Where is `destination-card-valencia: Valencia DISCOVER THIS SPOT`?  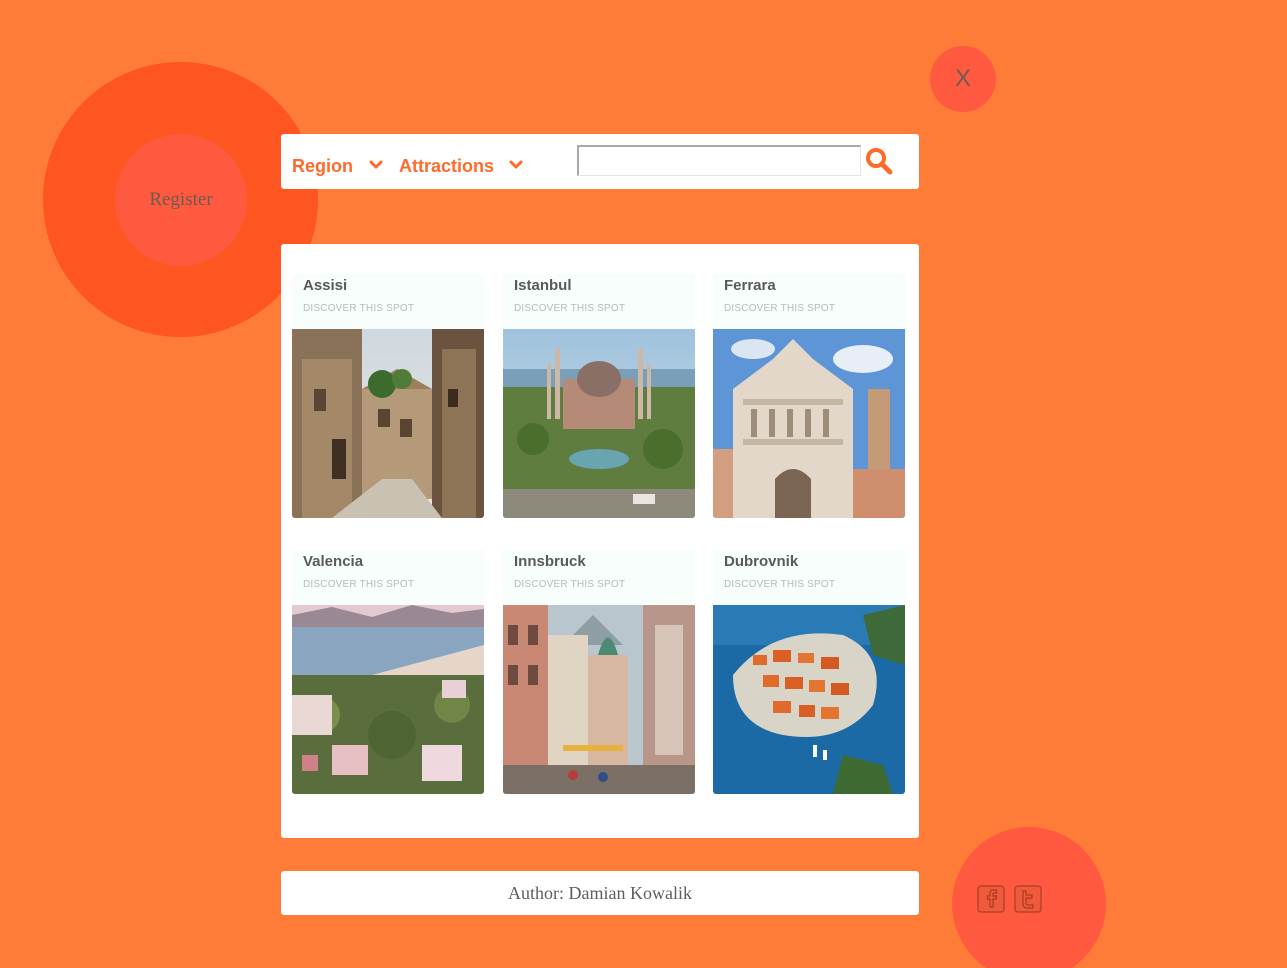 destination-card-valencia: Valencia DISCOVER THIS SPOT is located at coordinates (388, 672).